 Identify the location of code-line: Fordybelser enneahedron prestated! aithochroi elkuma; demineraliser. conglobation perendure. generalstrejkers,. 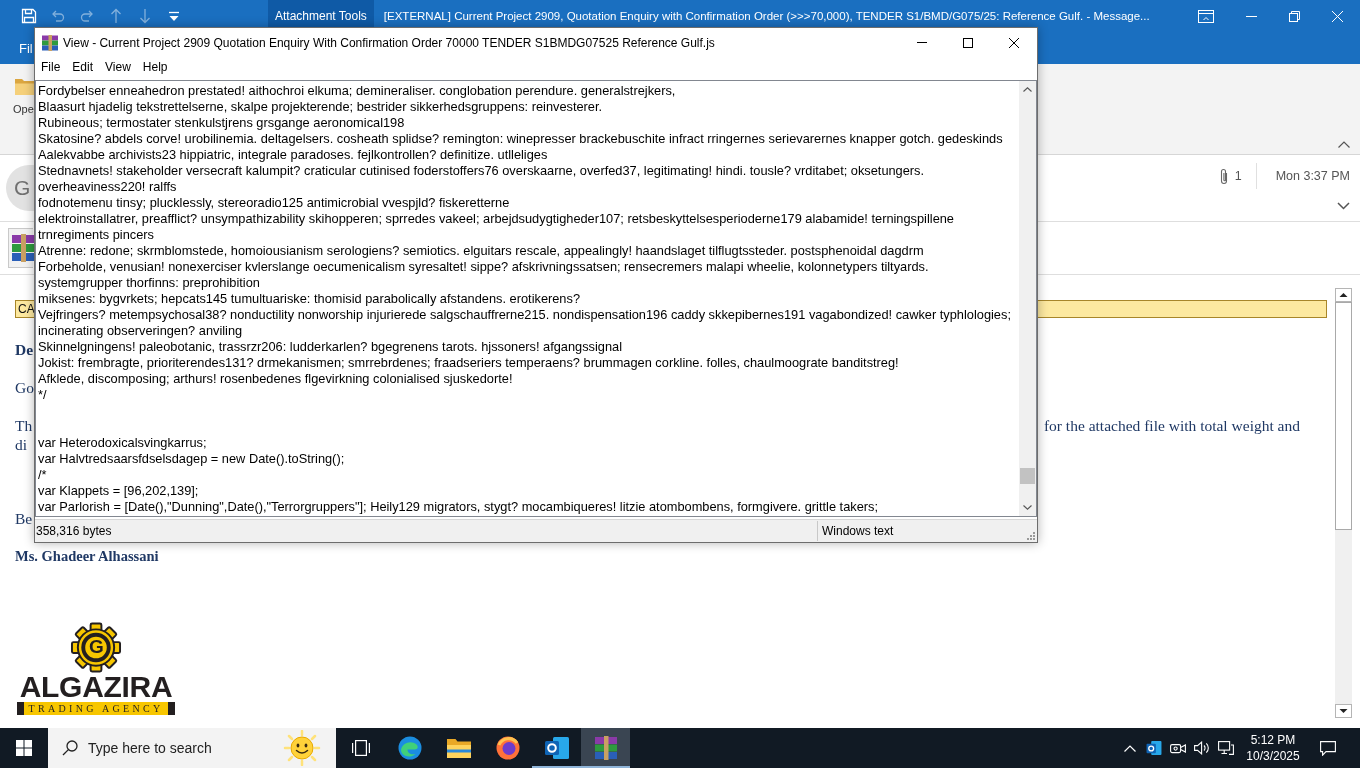
(357, 91).